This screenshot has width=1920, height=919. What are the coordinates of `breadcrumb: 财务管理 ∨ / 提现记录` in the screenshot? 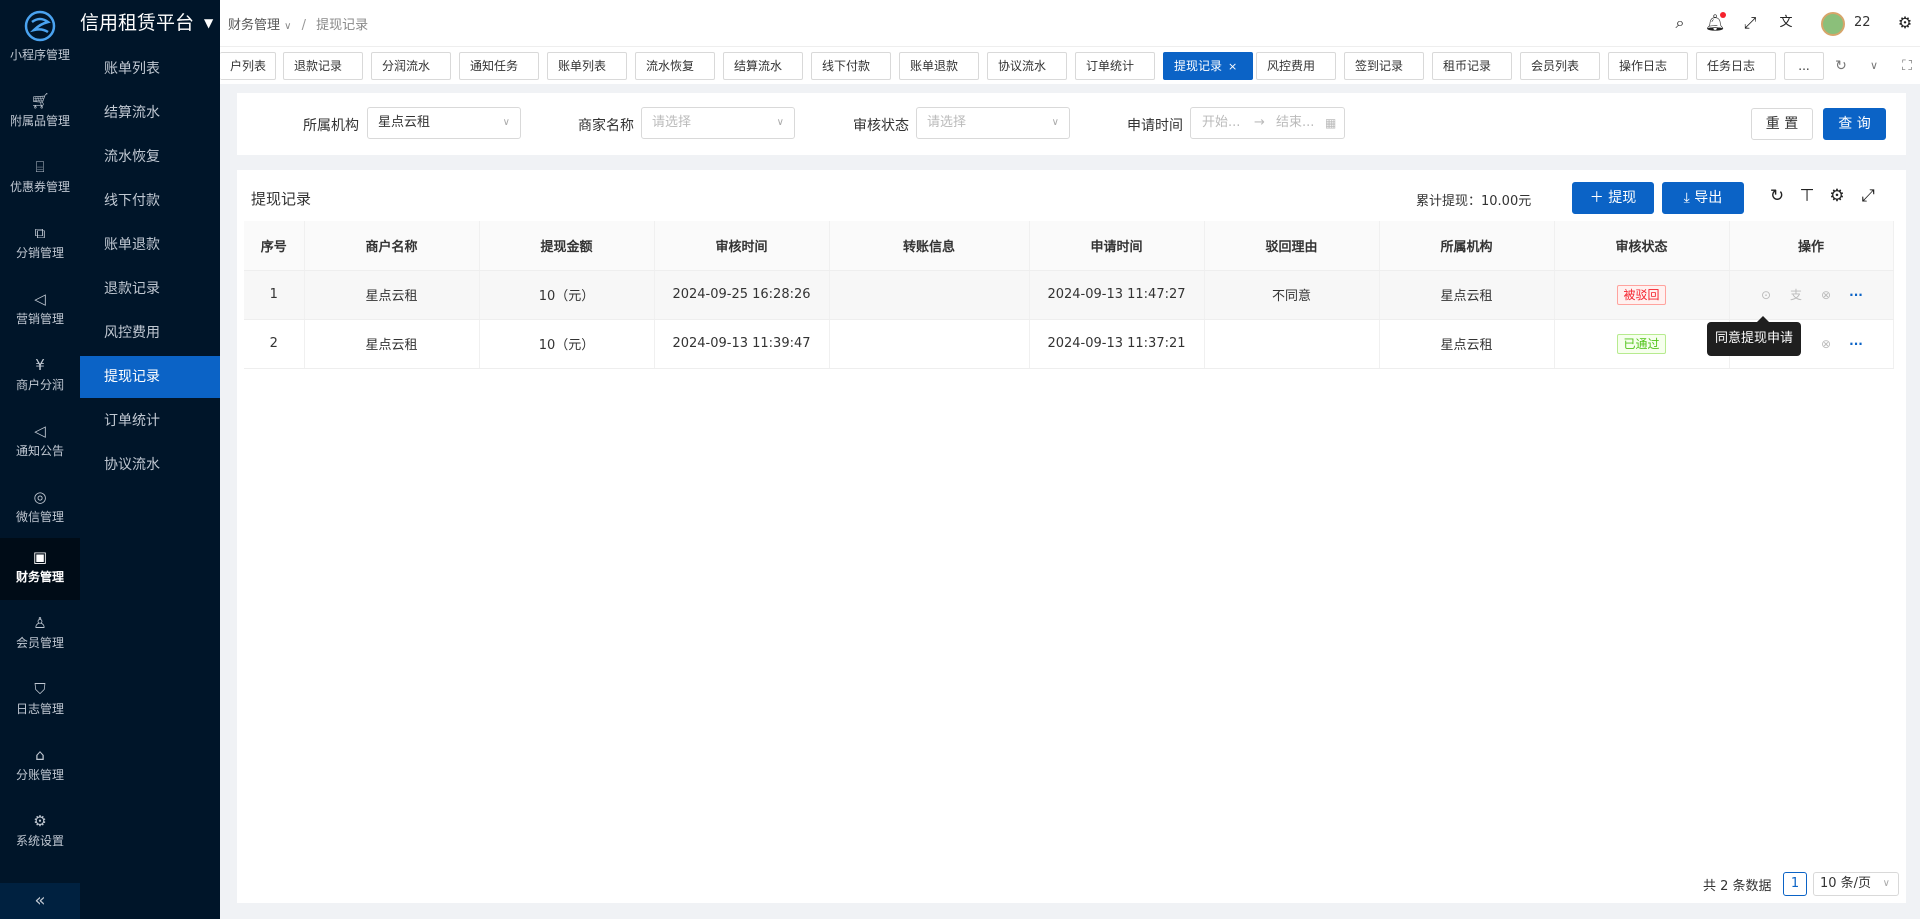 It's located at (298, 23).